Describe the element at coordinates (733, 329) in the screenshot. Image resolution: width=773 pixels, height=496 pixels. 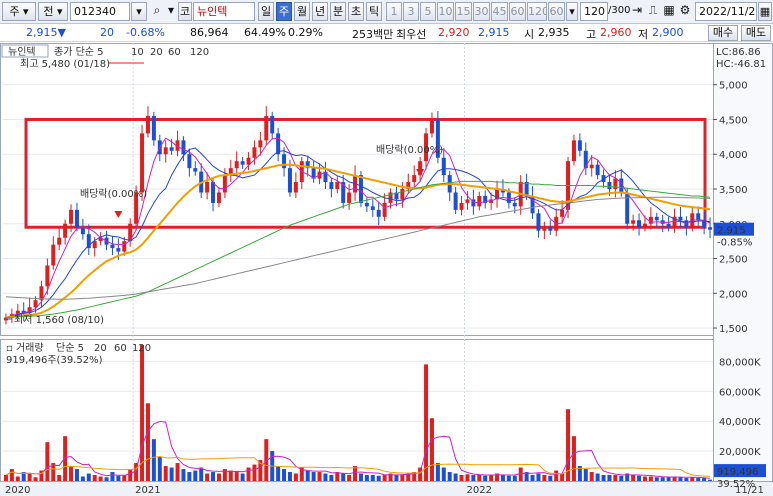
I see `price-tick-label: 1,500` at that location.